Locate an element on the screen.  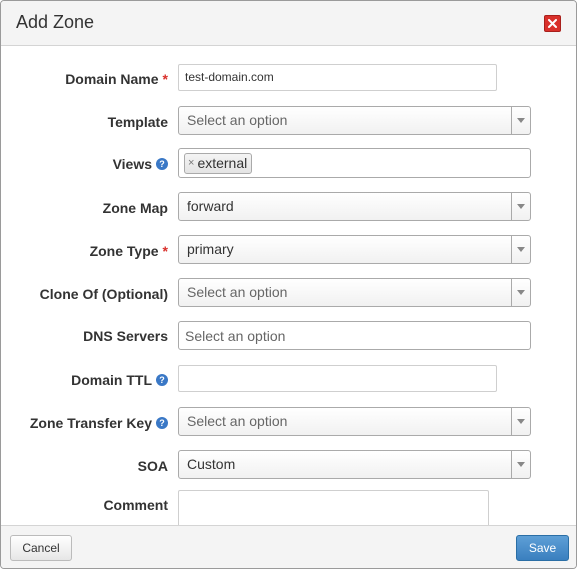
dns-servers-label: DNS Servers is located at coordinates (125, 336).